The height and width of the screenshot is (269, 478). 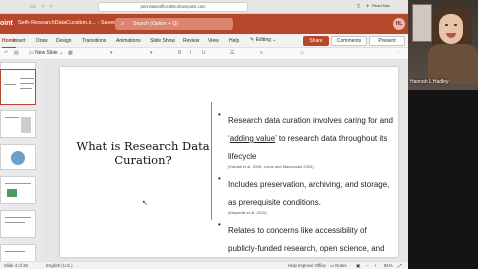 What do you see at coordinates (261, 53) in the screenshot?
I see `align-icon: ≡` at bounding box center [261, 53].